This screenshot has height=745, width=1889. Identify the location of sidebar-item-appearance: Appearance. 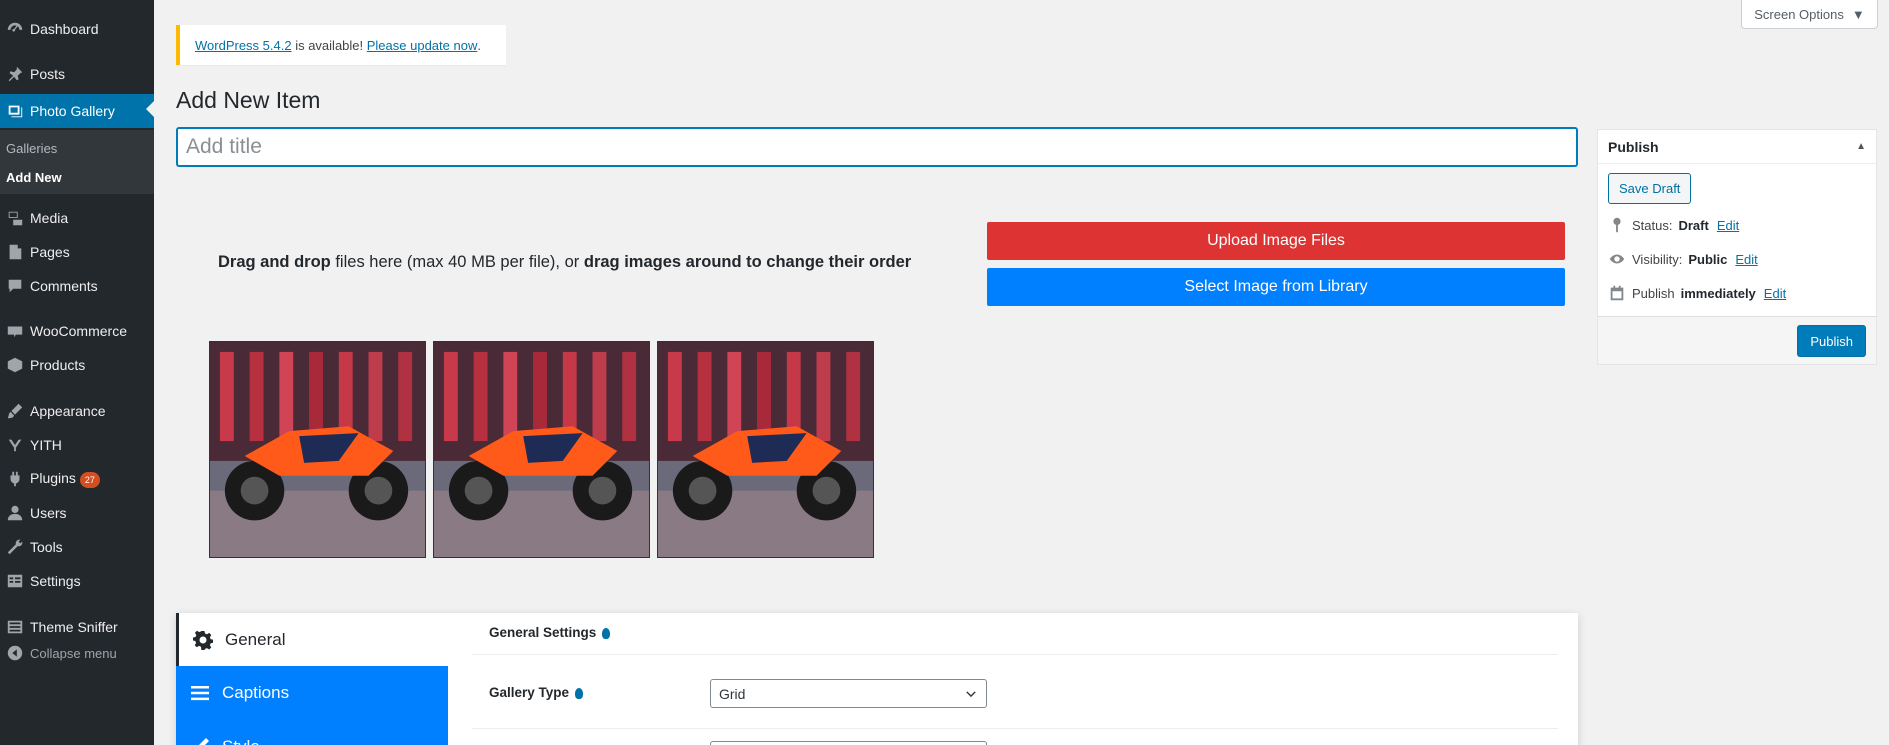
(77, 411).